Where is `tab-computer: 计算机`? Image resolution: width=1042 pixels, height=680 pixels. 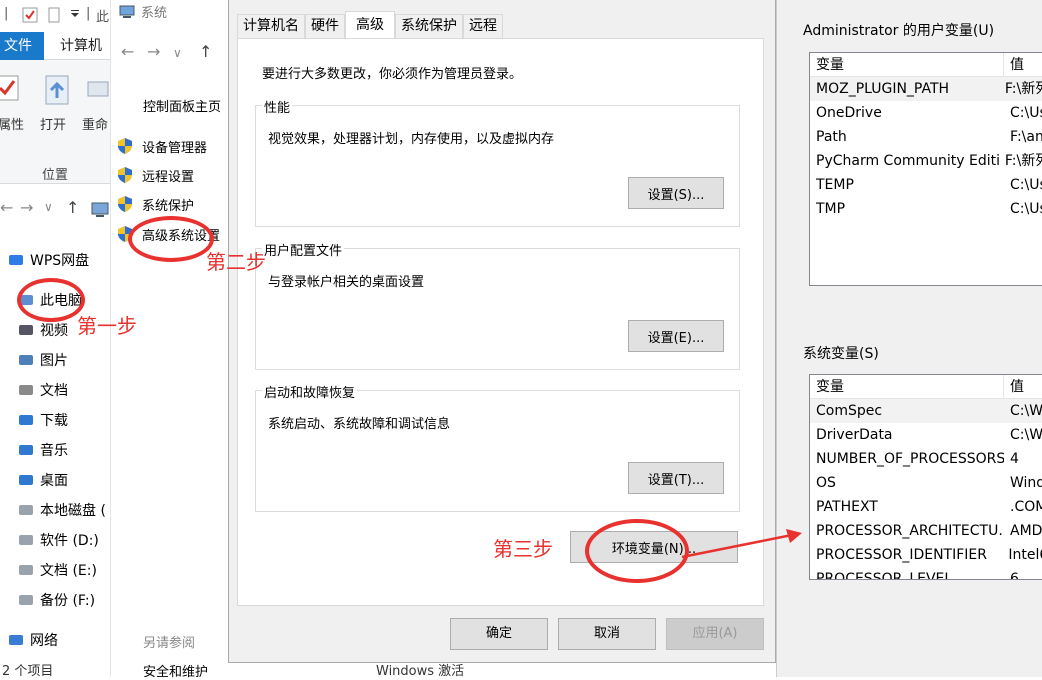
tab-computer: 计算机 is located at coordinates (81, 46).